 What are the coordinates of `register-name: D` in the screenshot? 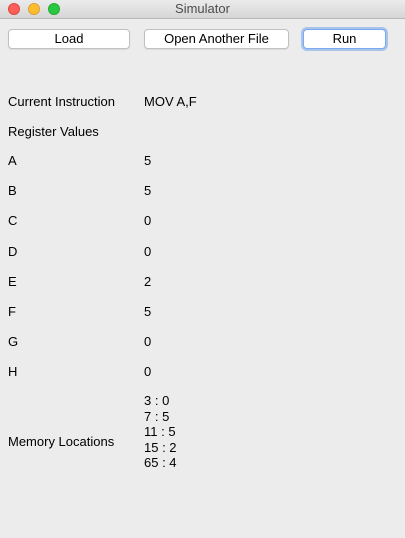 It's located at (13, 251).